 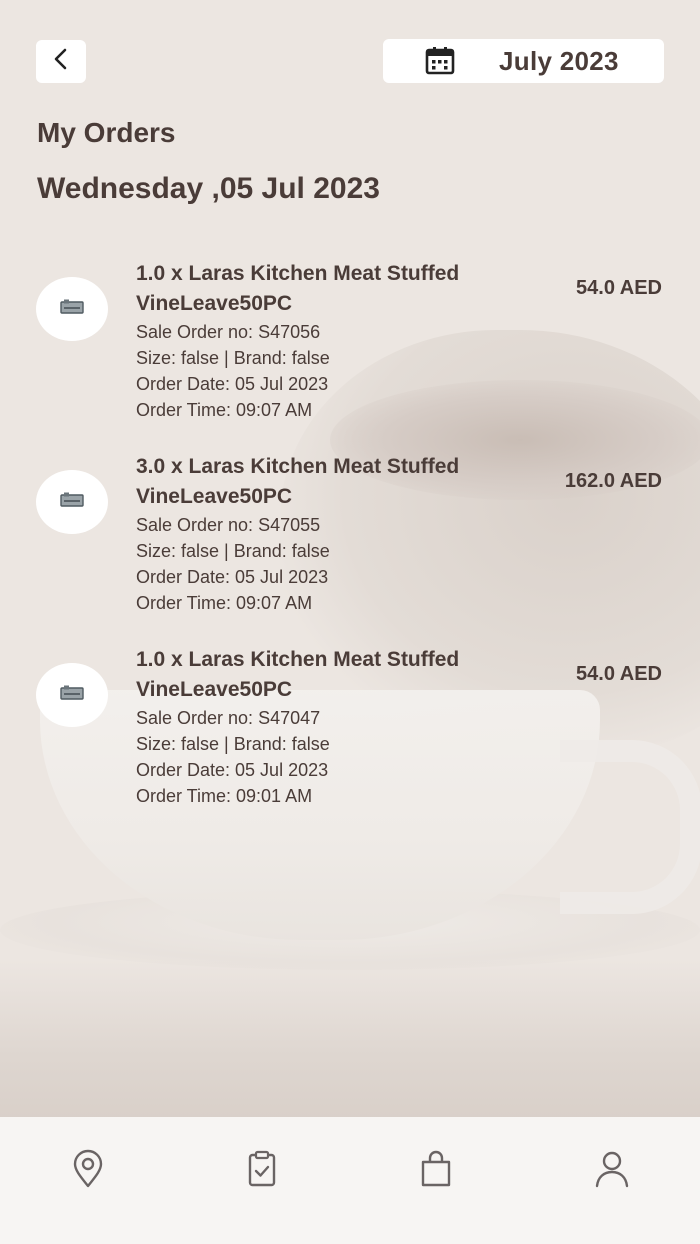 I want to click on location-pin-icon, so click(x=88, y=1171).